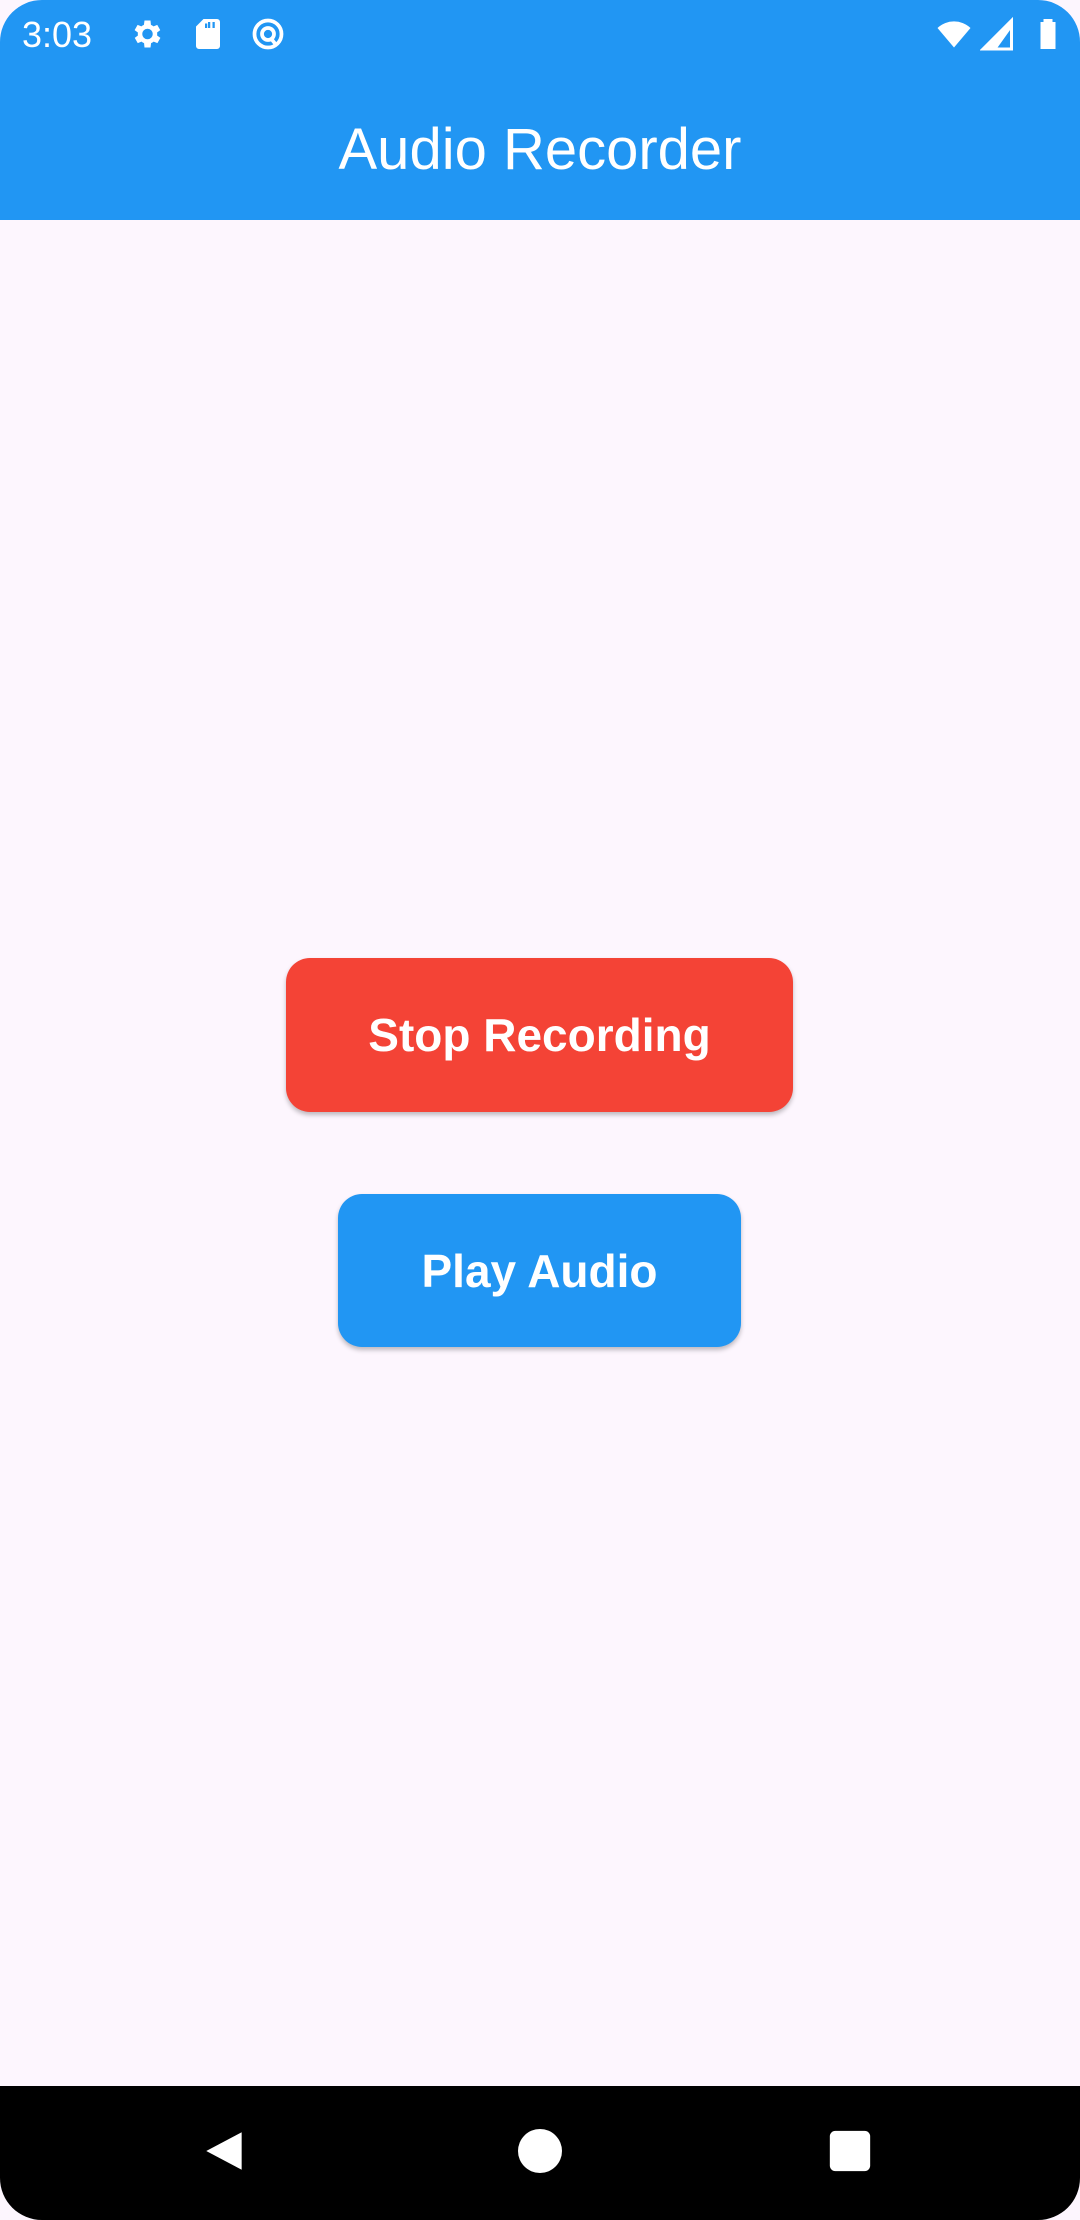  I want to click on app-bar: Audio Recorder, so click(540, 149).